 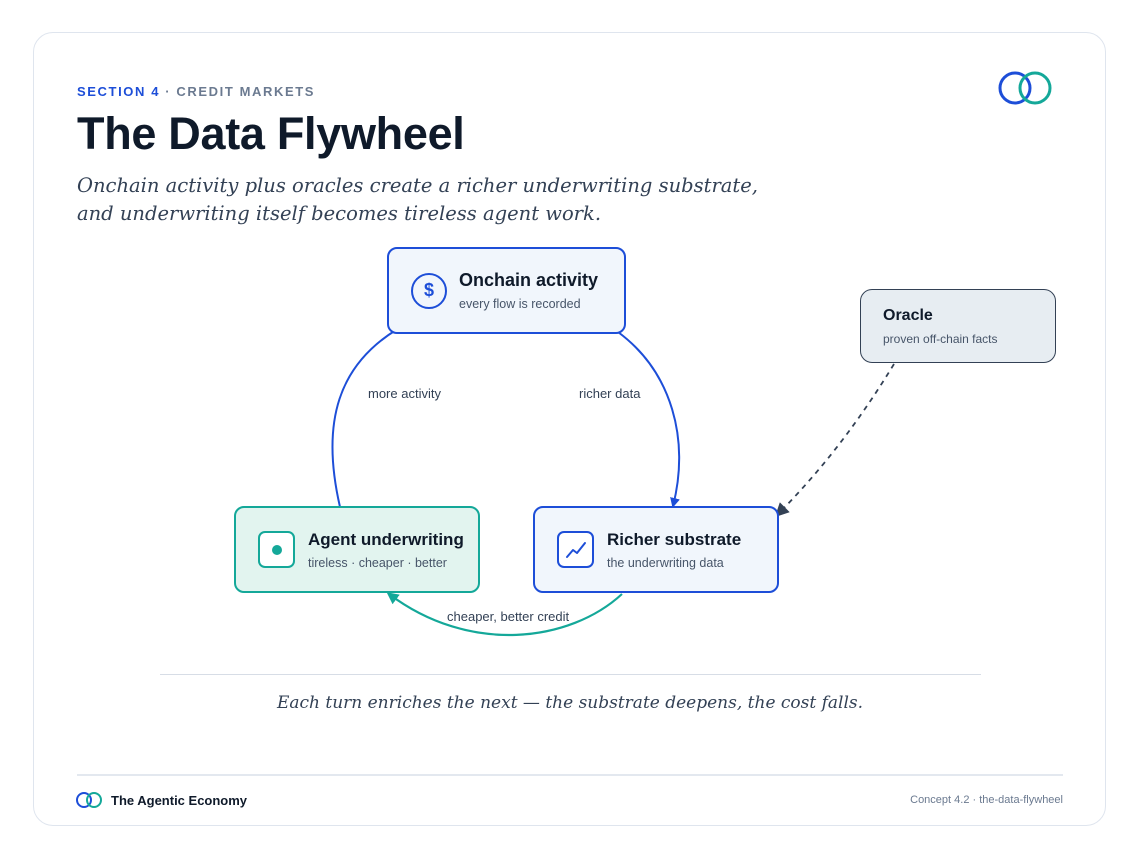 What do you see at coordinates (89, 800) in the screenshot?
I see `footer-logo-icon` at bounding box center [89, 800].